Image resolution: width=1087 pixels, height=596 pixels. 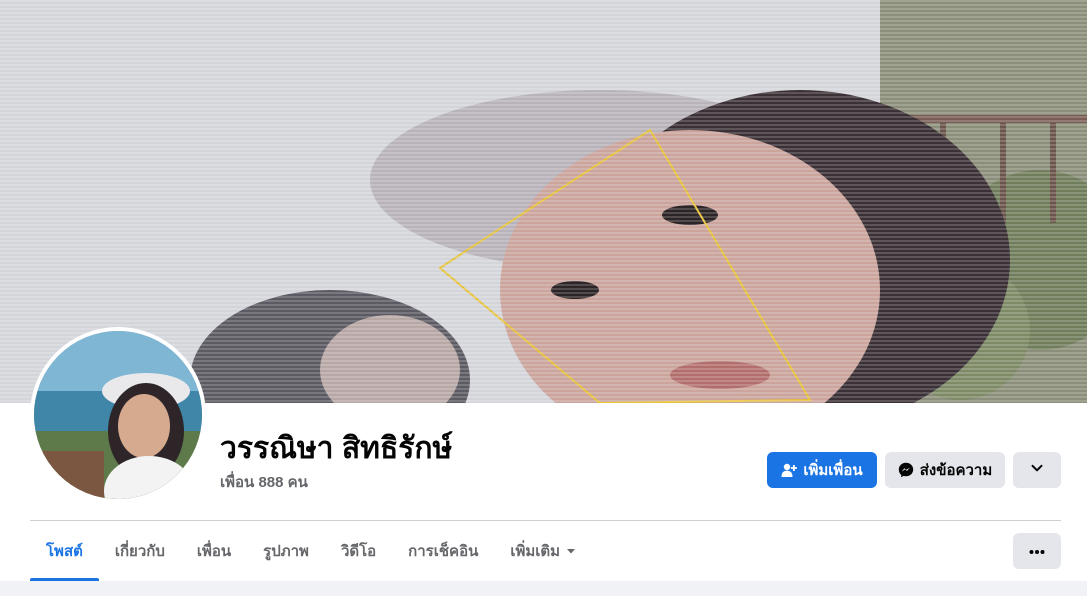 I want to click on tab-videos-label: วิดีโอ, so click(x=358, y=551).